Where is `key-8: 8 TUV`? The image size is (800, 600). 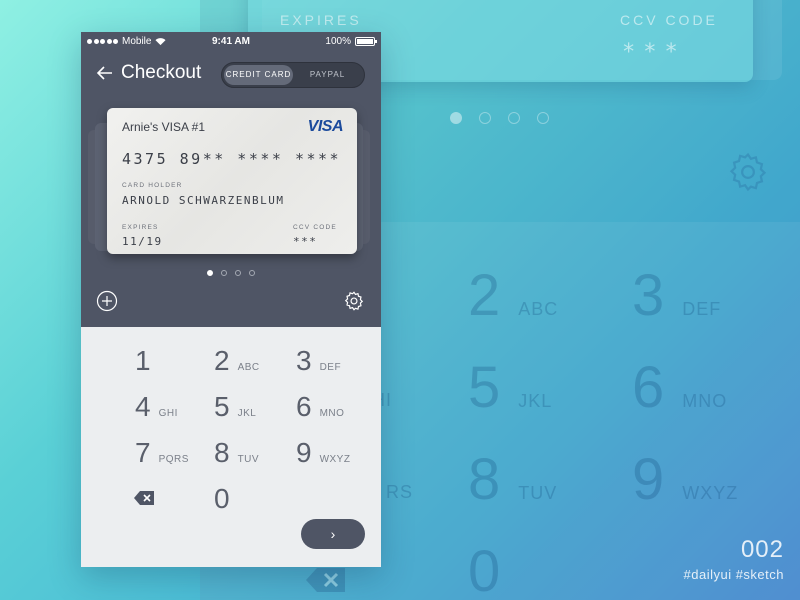 key-8: 8 TUV is located at coordinates (236, 453).